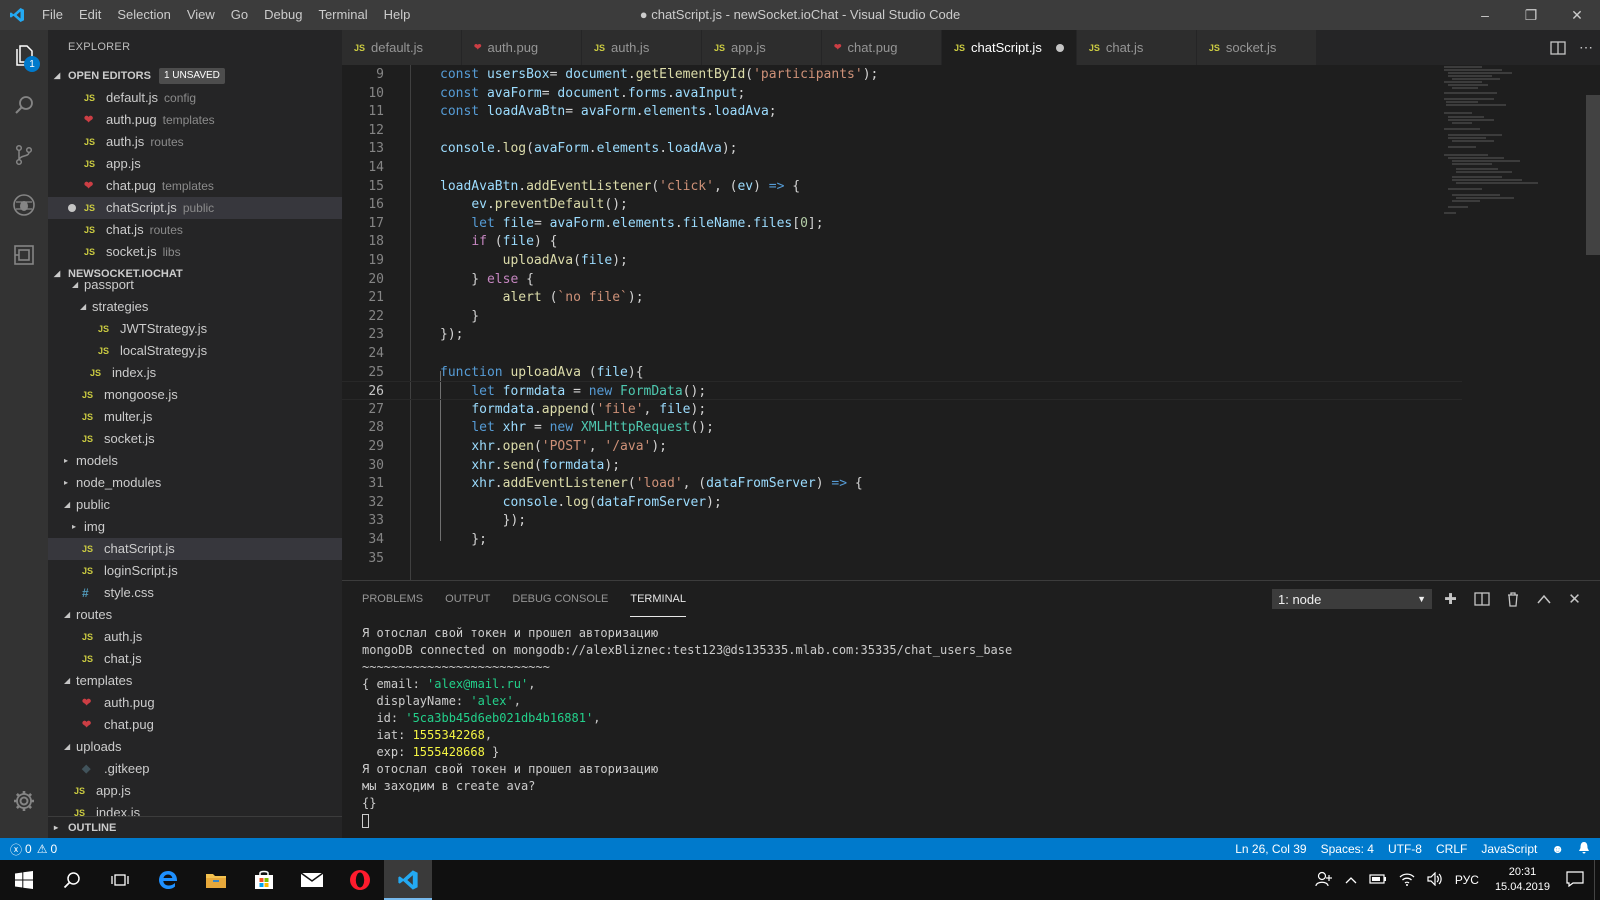  What do you see at coordinates (687, 820) in the screenshot?
I see `terminal-prompt` at bounding box center [687, 820].